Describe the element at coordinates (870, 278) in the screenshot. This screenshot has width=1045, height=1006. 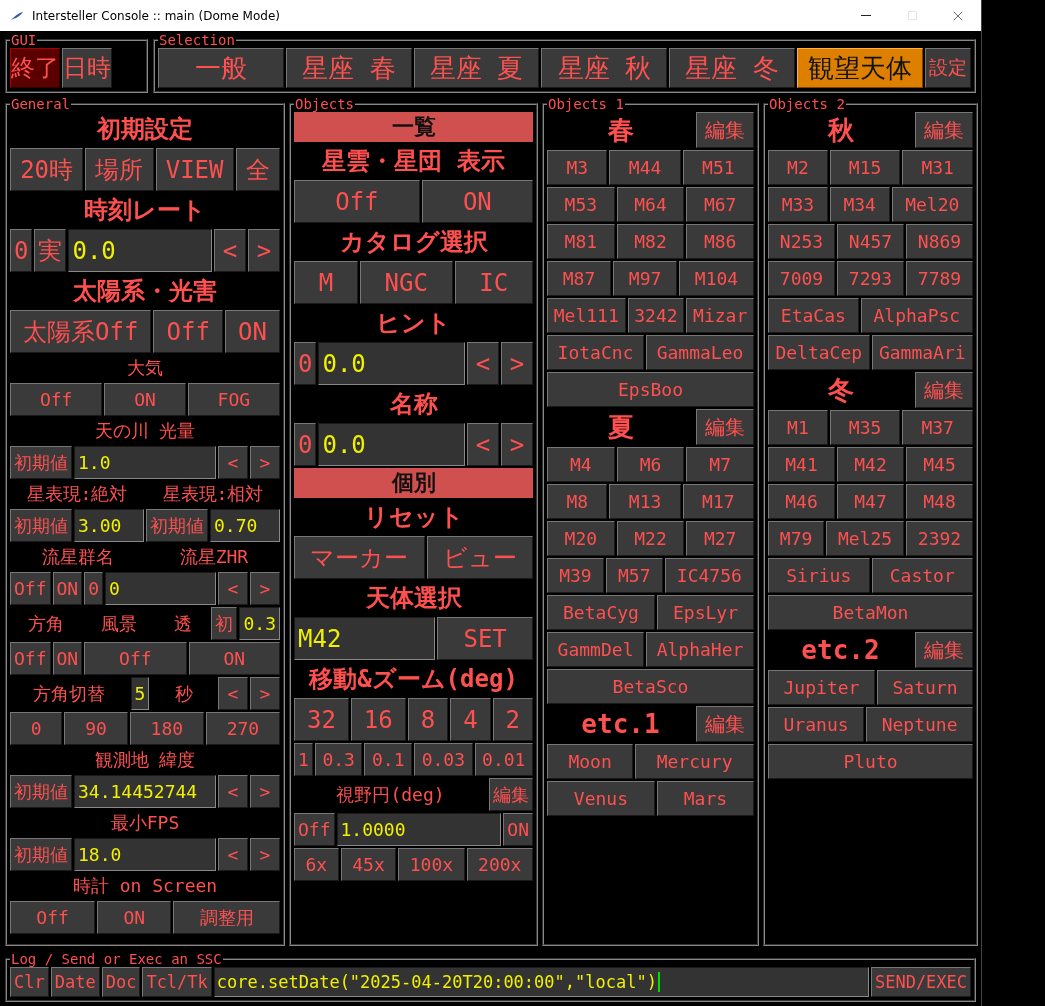
I see `option-button: 7293` at that location.